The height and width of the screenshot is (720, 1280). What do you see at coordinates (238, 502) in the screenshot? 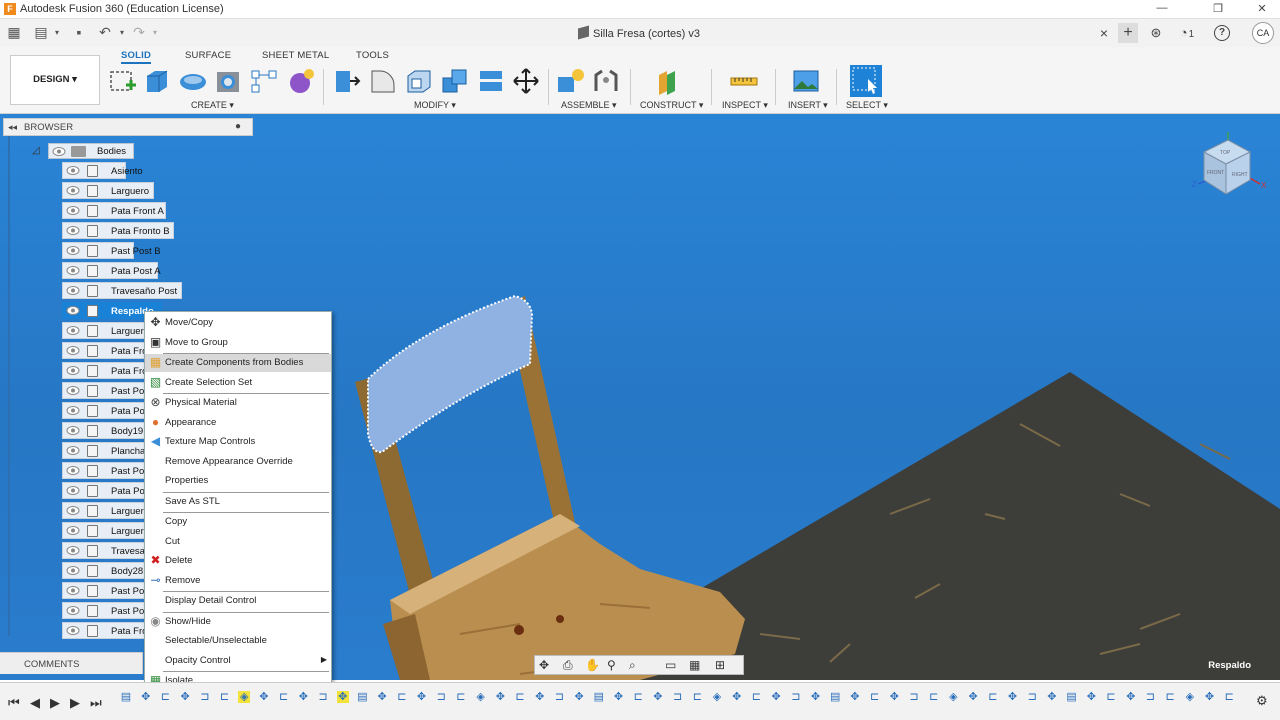
I see `context-menu-item: Save As STL` at bounding box center [238, 502].